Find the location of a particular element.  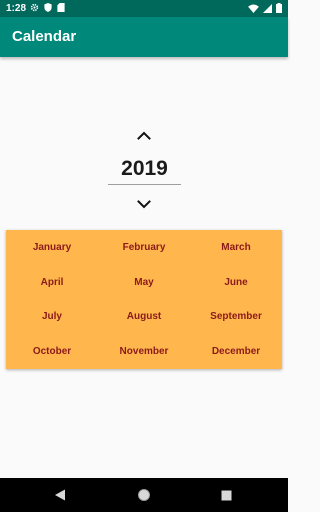

app-bar: Calendar is located at coordinates (144, 37).